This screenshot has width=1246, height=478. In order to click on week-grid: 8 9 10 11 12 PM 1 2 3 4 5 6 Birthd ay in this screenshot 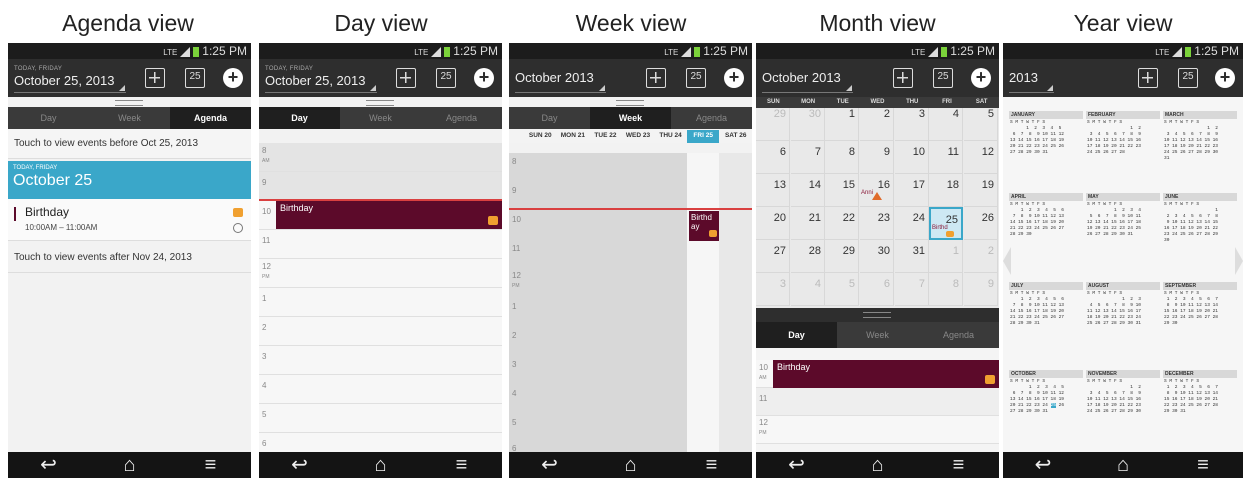, I will do `click(630, 303)`.